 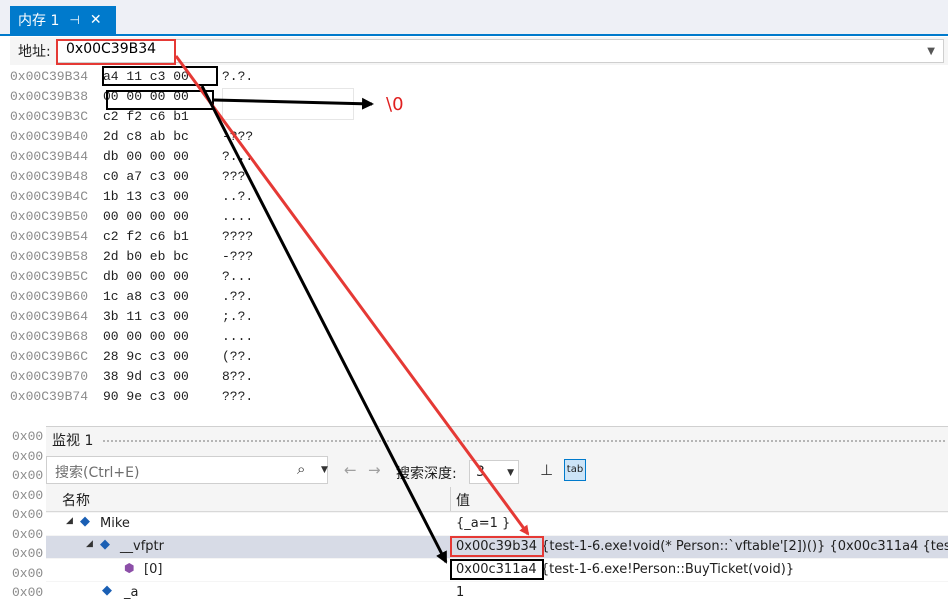 What do you see at coordinates (146, 176) in the screenshot?
I see `memory-bytes: c0 a7 c3 00` at bounding box center [146, 176].